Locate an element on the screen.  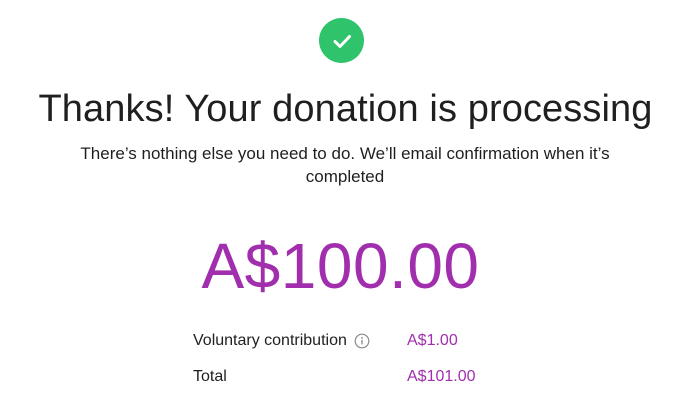
voluntary-contribution-value: A$1.00 is located at coordinates (432, 340).